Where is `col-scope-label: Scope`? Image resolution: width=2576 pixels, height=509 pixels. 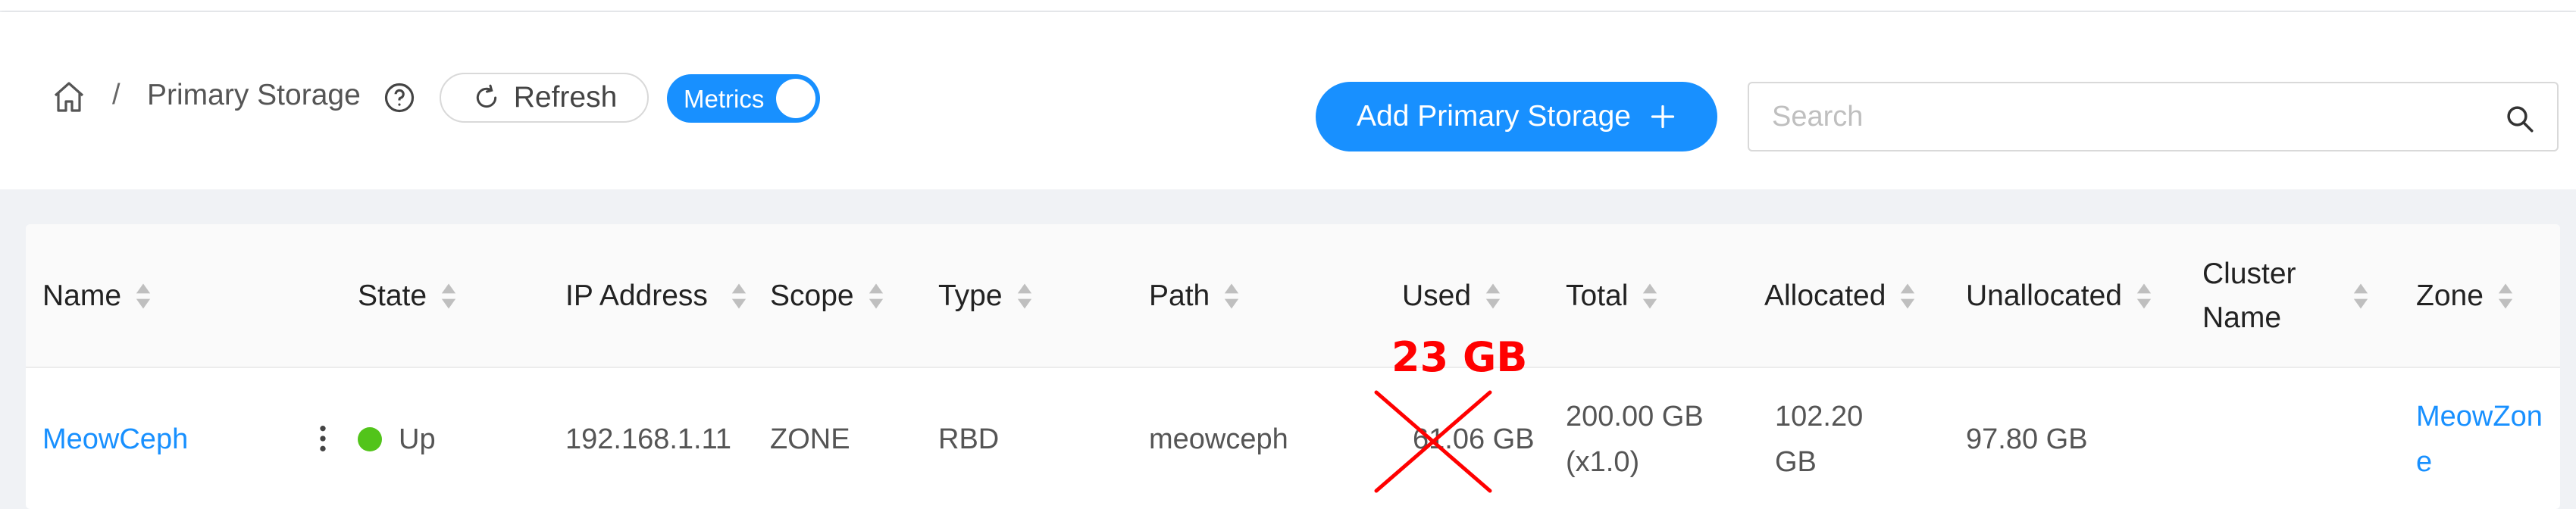
col-scope-label: Scope is located at coordinates (812, 295).